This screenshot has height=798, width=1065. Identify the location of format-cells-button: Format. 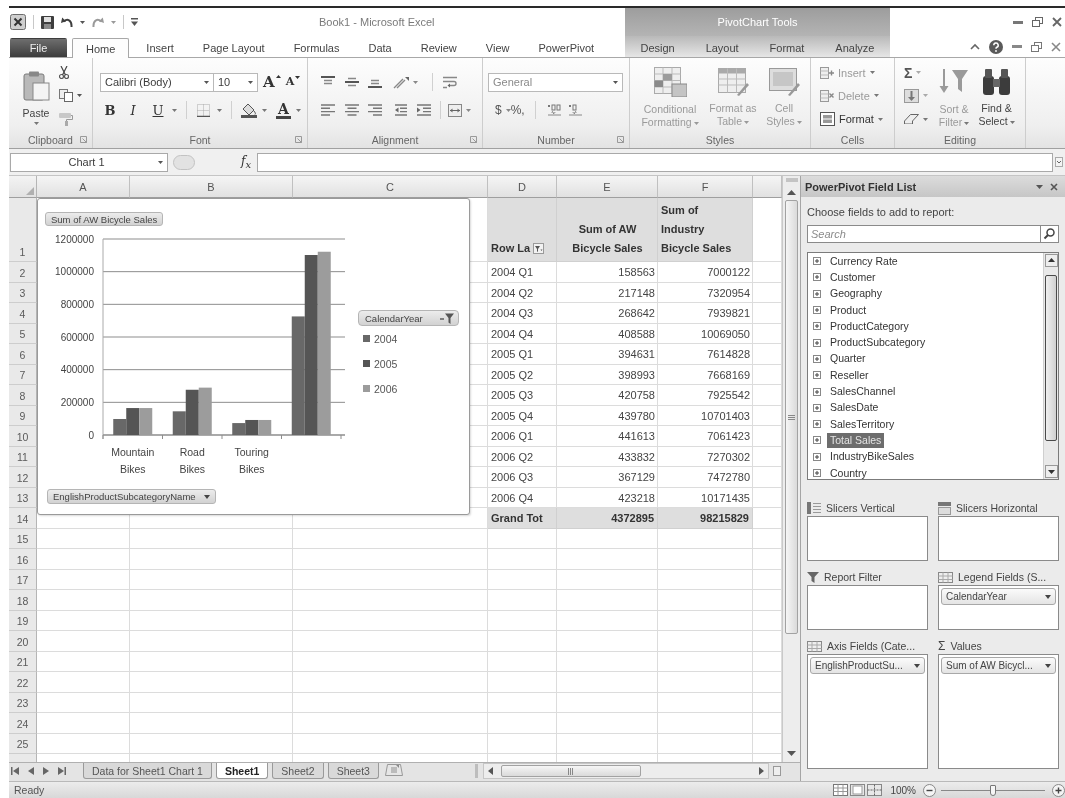
(851, 119).